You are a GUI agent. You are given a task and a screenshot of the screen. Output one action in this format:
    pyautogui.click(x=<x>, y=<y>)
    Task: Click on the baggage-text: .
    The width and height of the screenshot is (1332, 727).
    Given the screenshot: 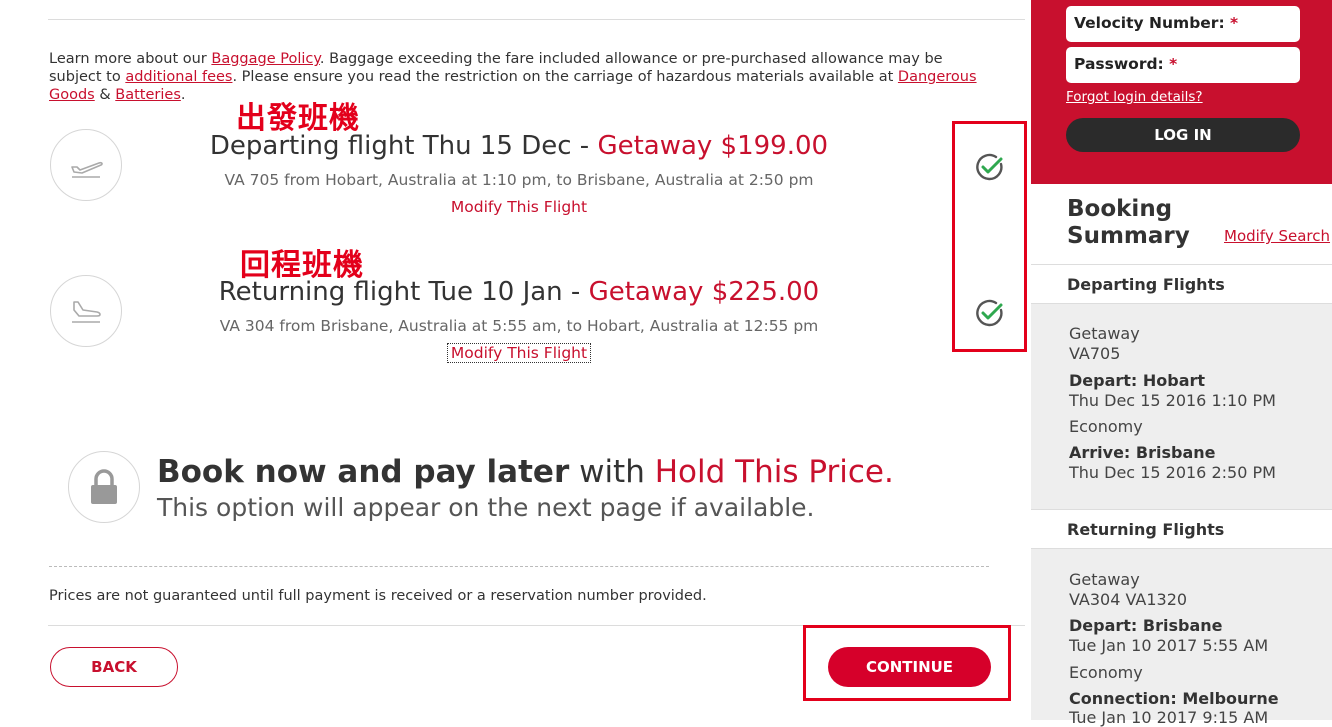 What is the action you would take?
    pyautogui.click(x=183, y=95)
    